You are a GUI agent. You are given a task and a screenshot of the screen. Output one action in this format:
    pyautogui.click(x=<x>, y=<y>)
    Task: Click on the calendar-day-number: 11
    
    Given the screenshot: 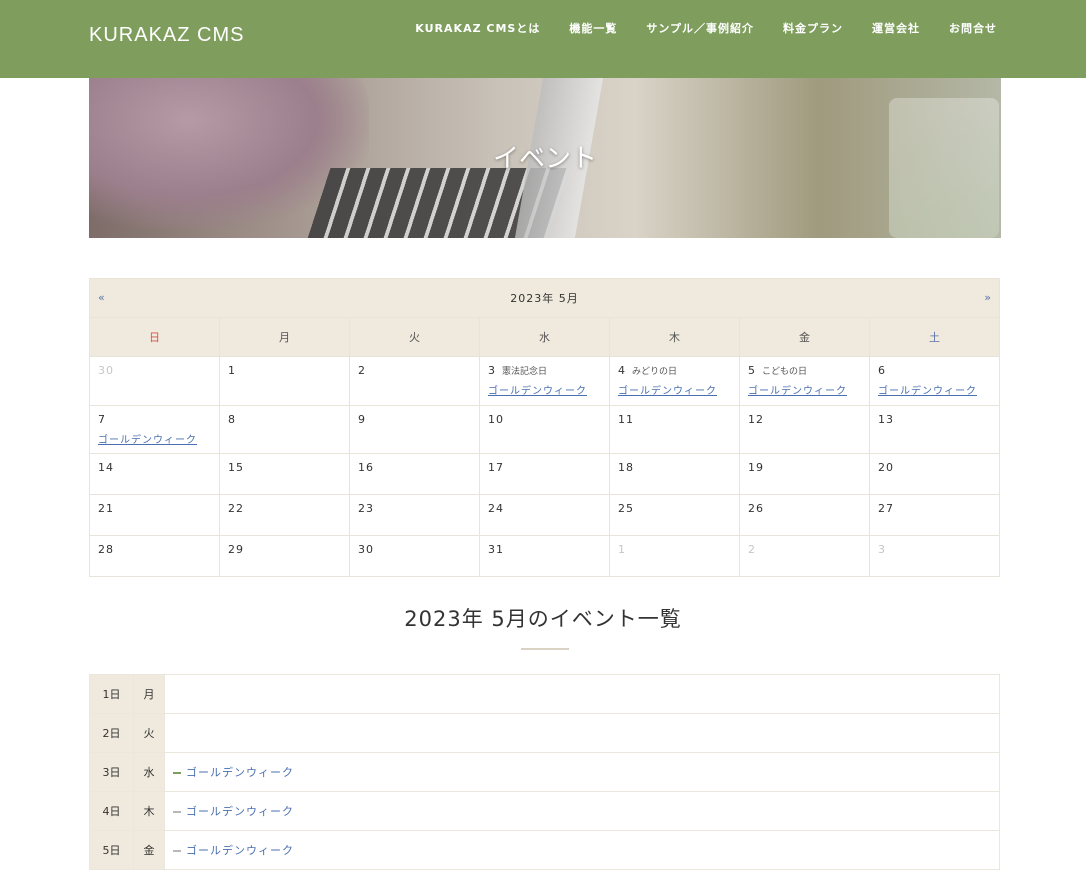 What is the action you would take?
    pyautogui.click(x=626, y=419)
    